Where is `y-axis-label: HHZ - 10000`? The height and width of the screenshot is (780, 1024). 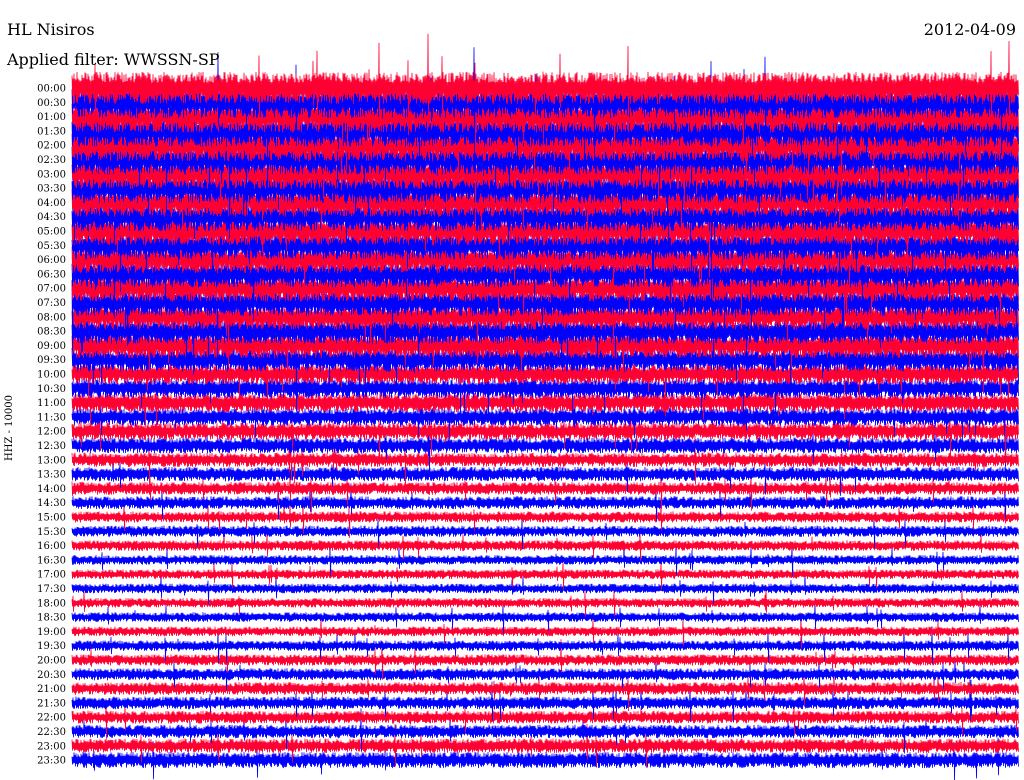 y-axis-label: HHZ - 10000 is located at coordinates (9, 428).